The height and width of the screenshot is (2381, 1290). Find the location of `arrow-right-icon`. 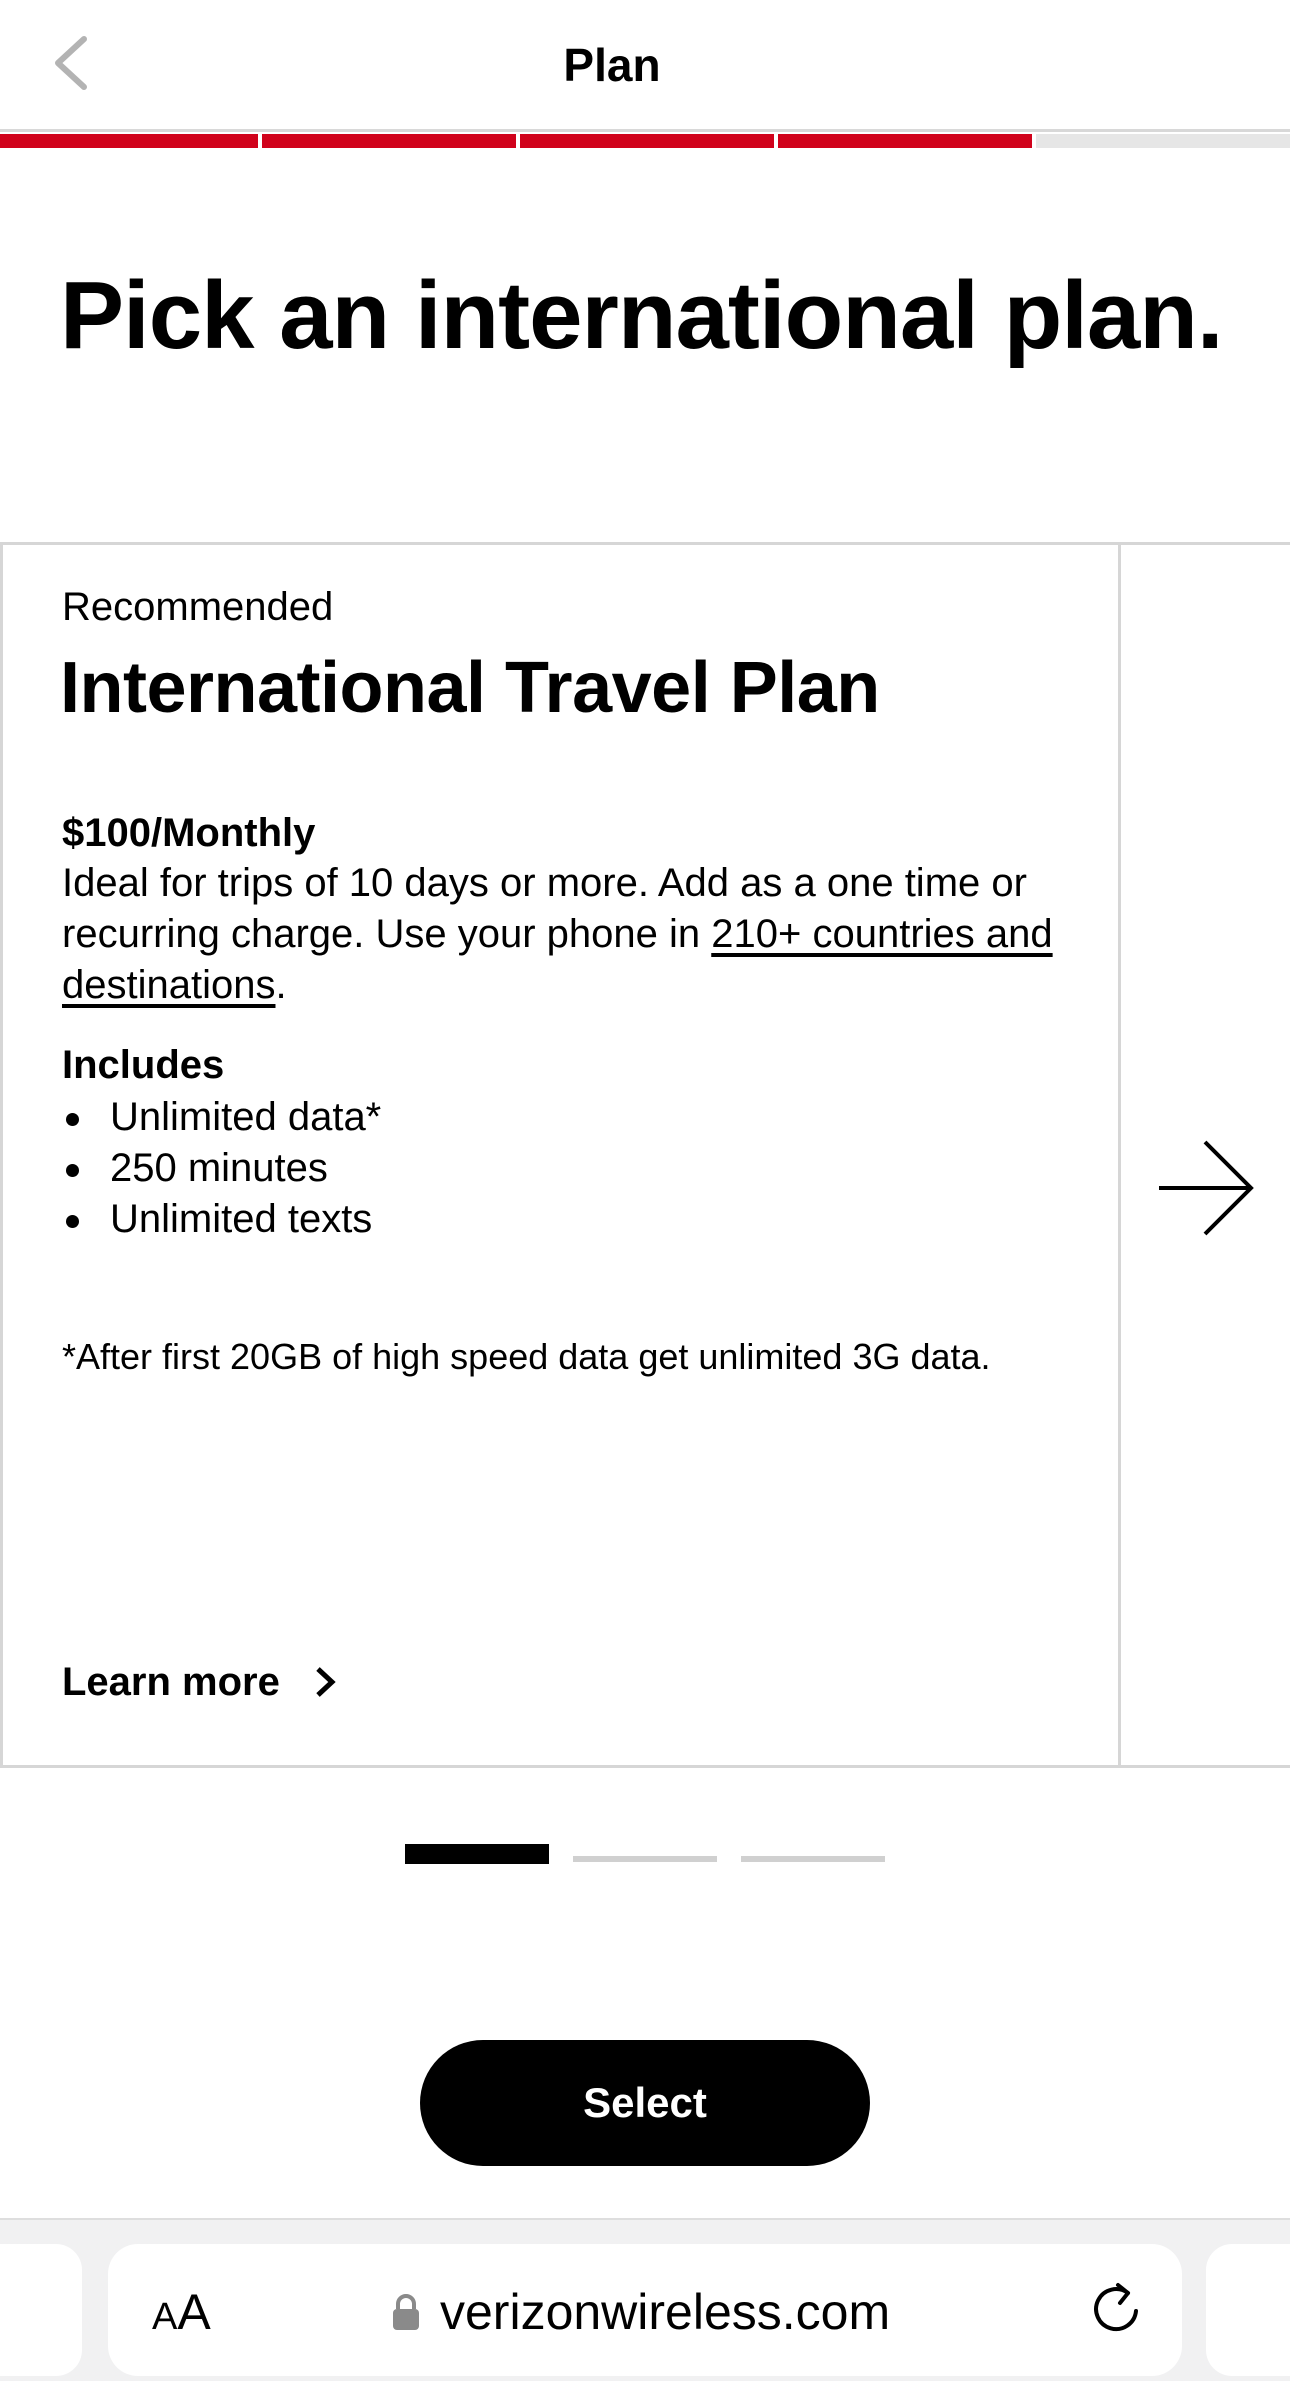

arrow-right-icon is located at coordinates (1205, 1190).